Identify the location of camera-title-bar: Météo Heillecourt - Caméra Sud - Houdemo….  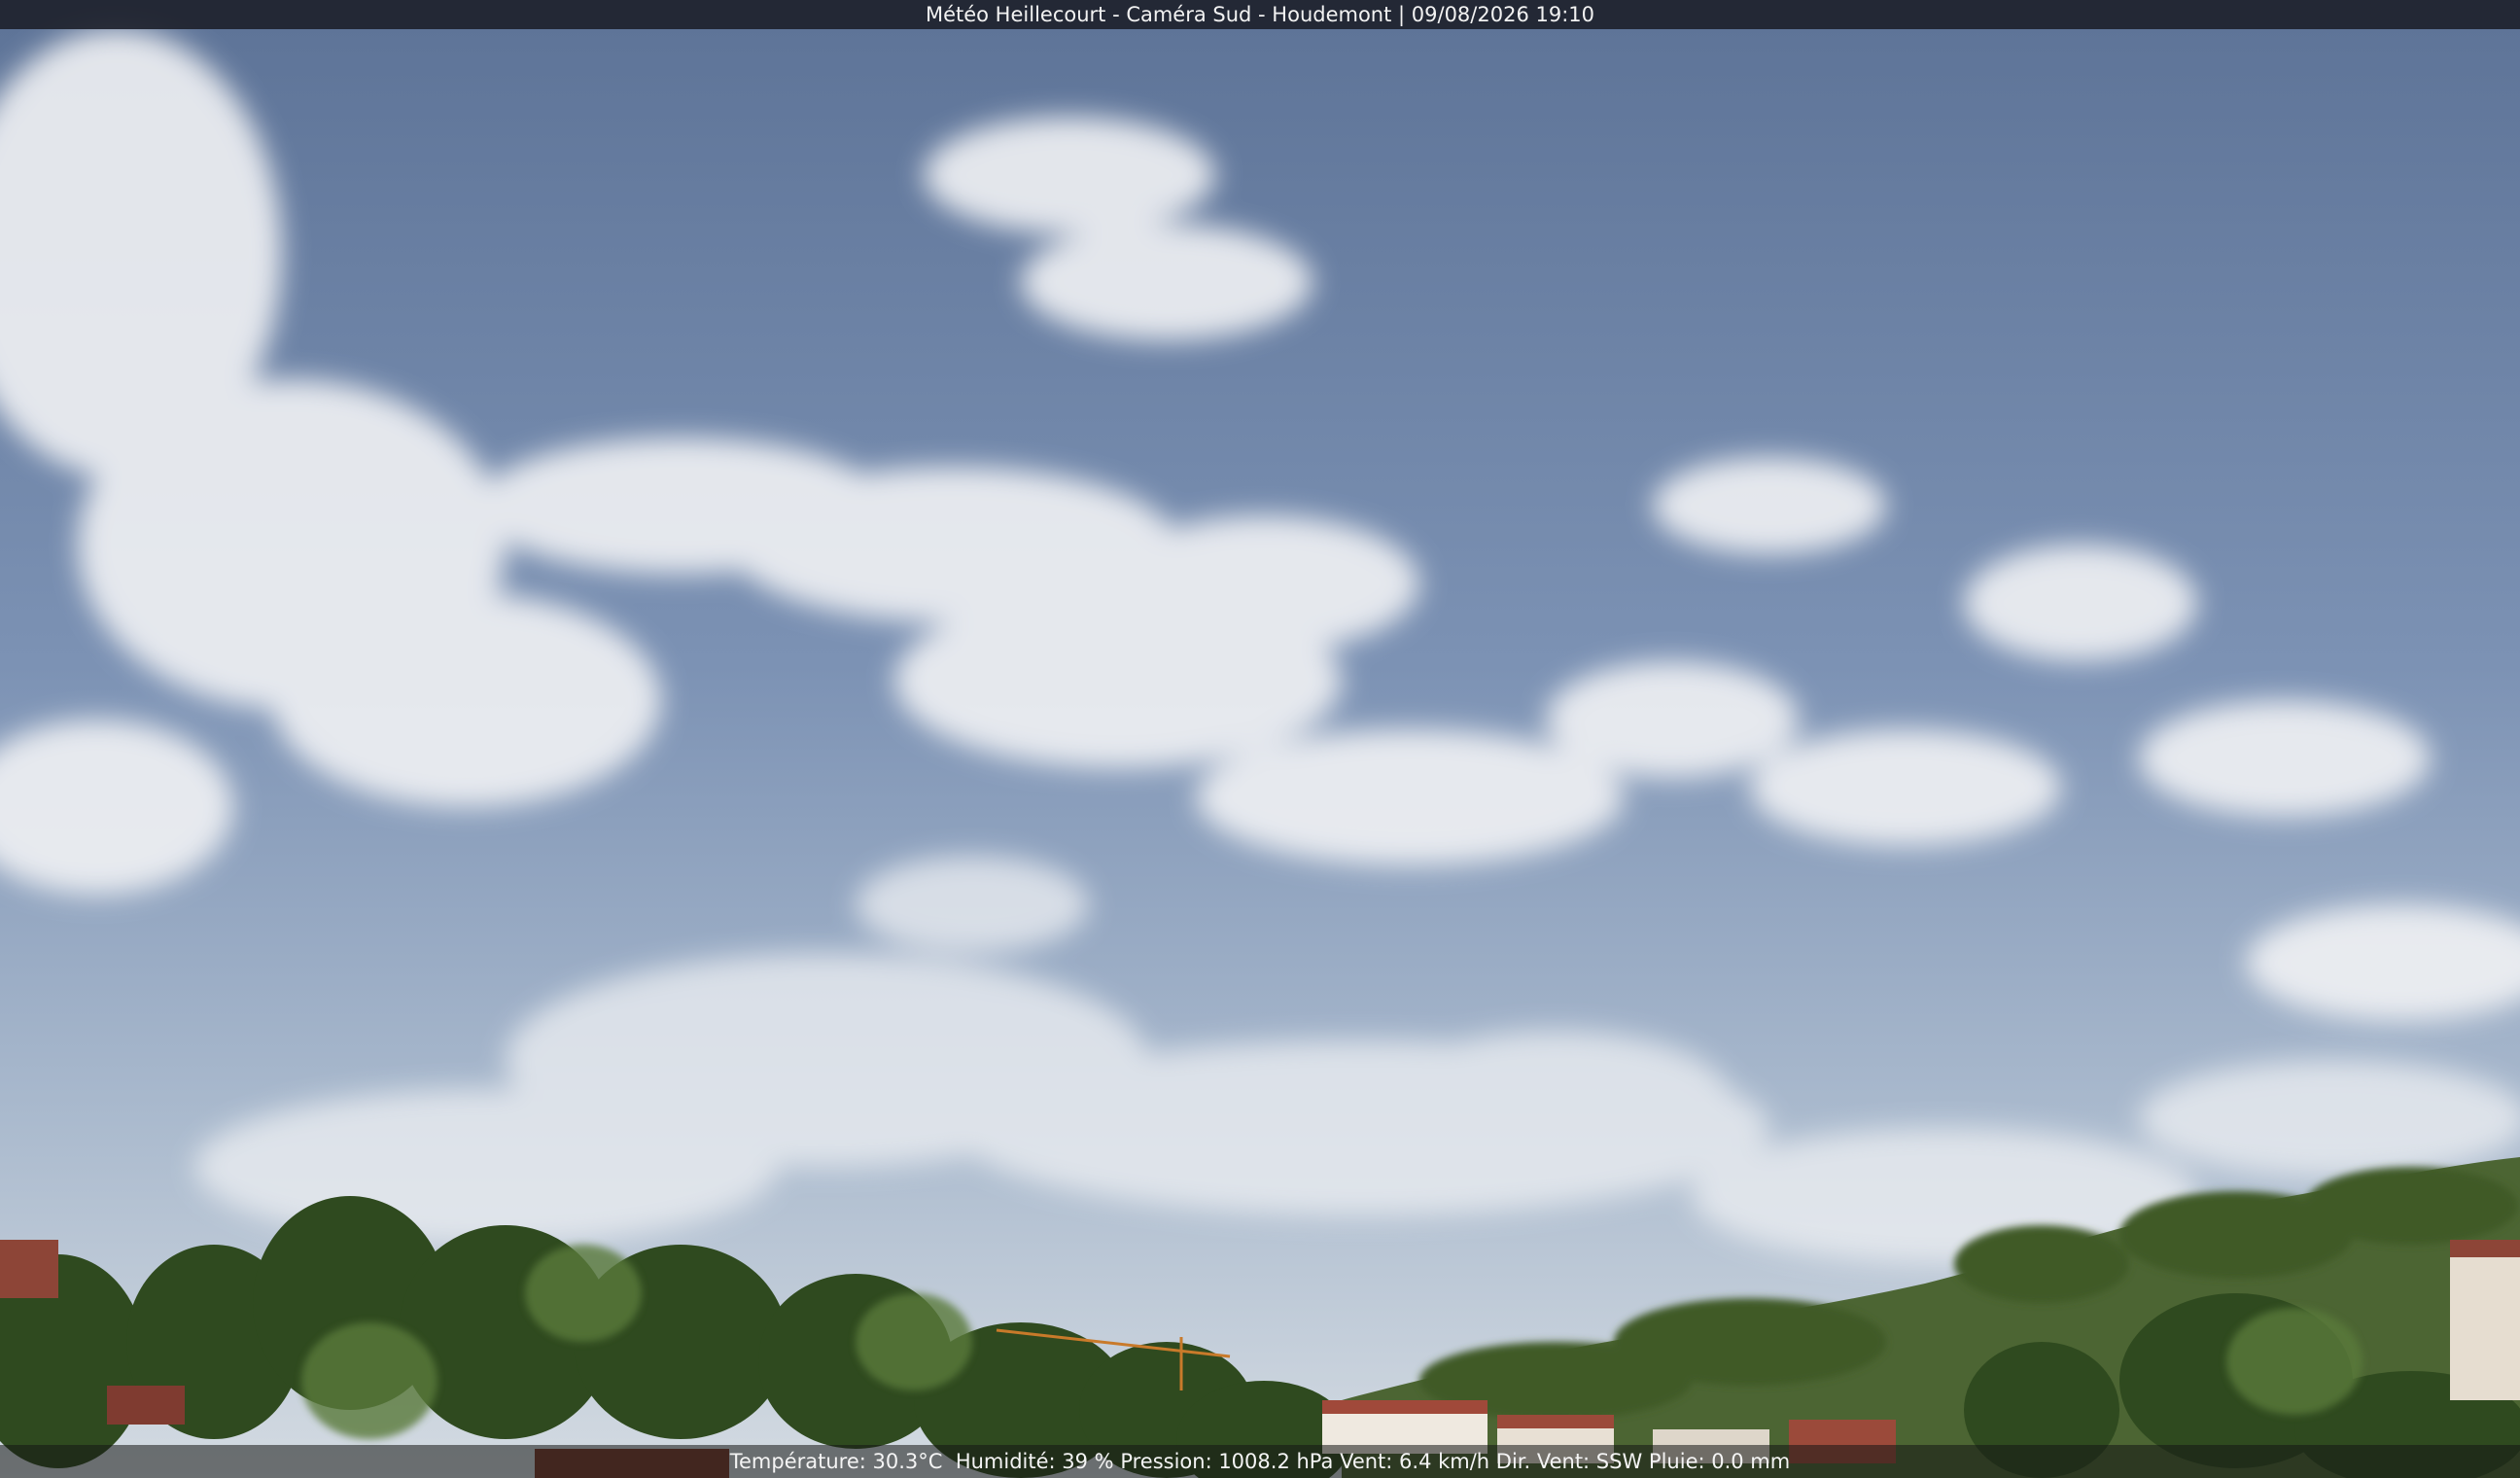
(1260, 14).